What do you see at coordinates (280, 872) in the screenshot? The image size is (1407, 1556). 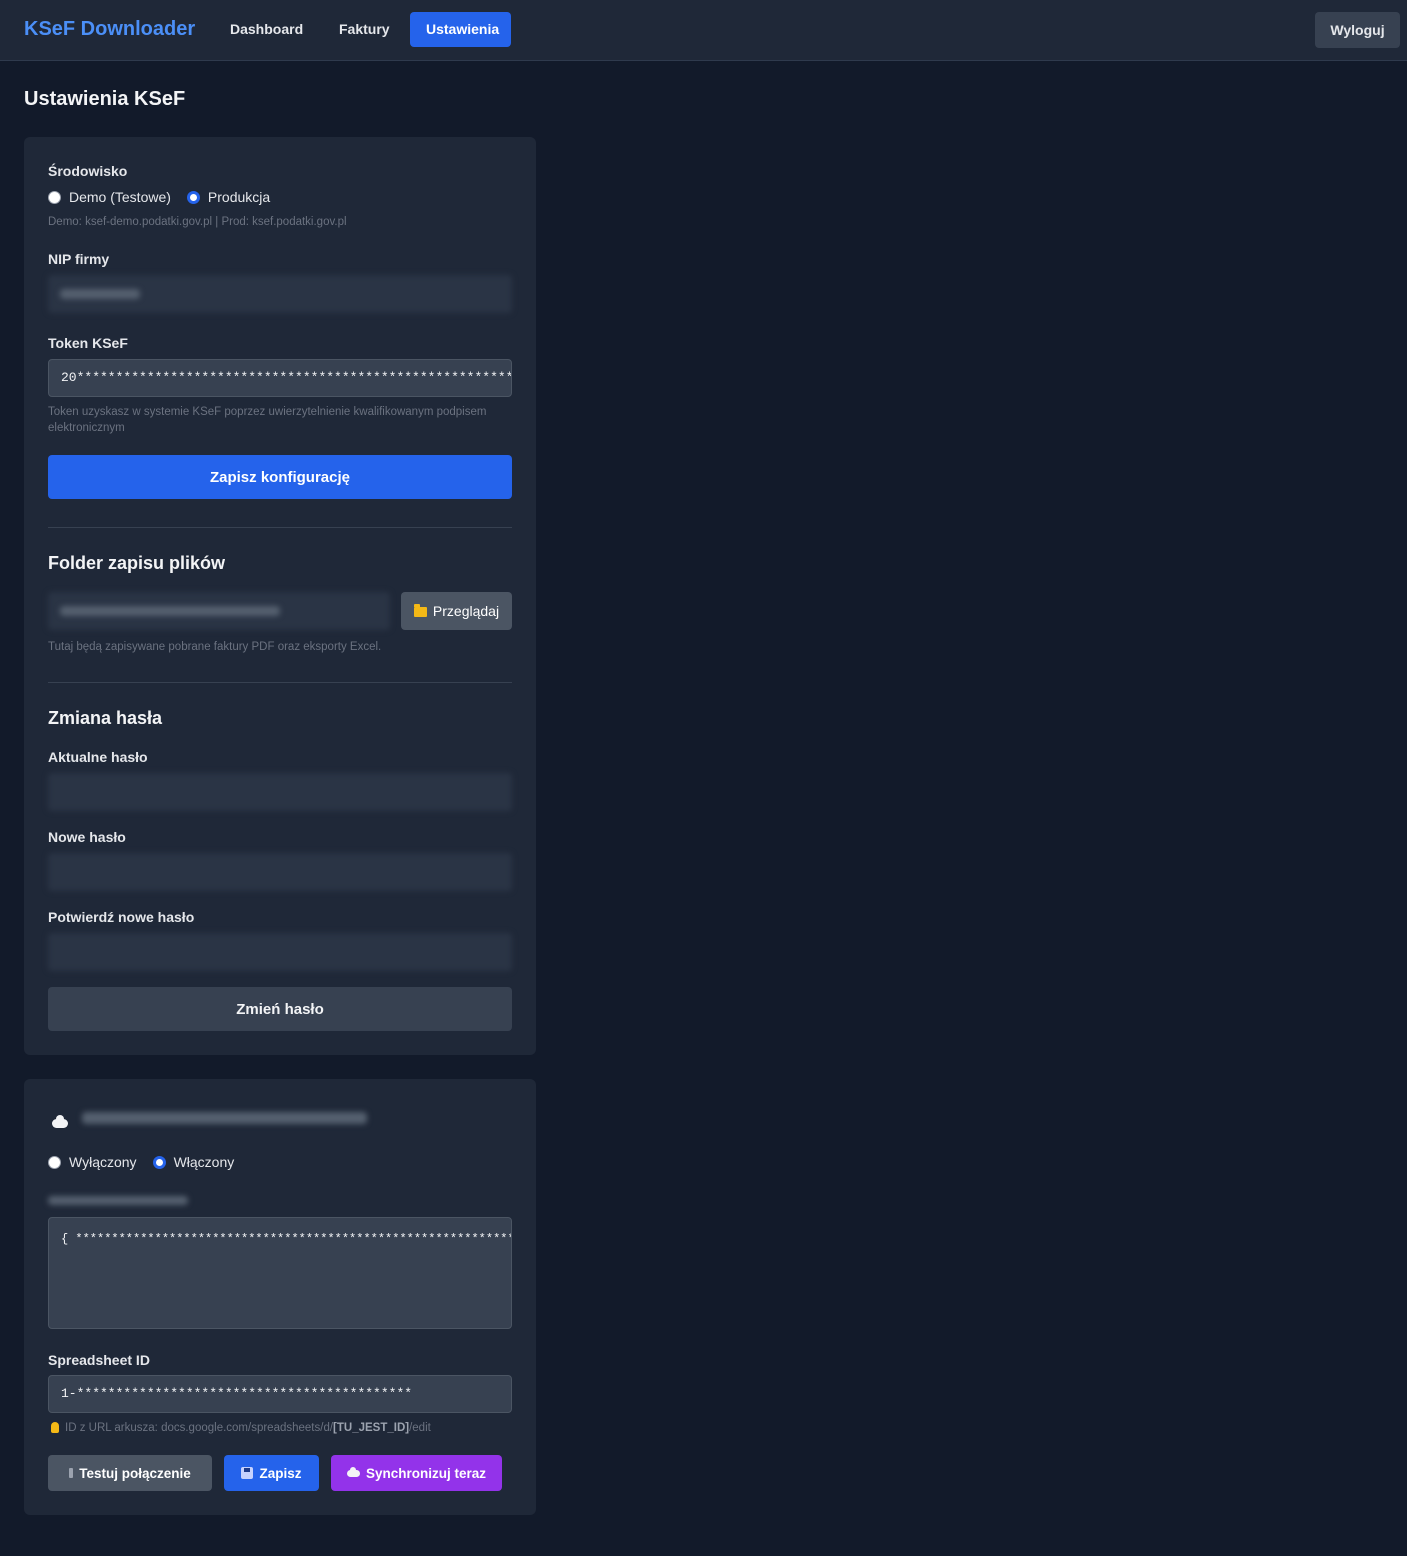 I see `new-password-input` at bounding box center [280, 872].